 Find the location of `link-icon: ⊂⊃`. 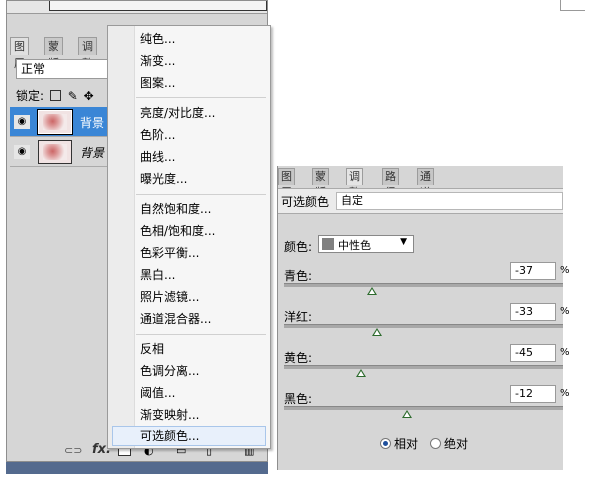

link-icon: ⊂⊃ is located at coordinates (73, 450).